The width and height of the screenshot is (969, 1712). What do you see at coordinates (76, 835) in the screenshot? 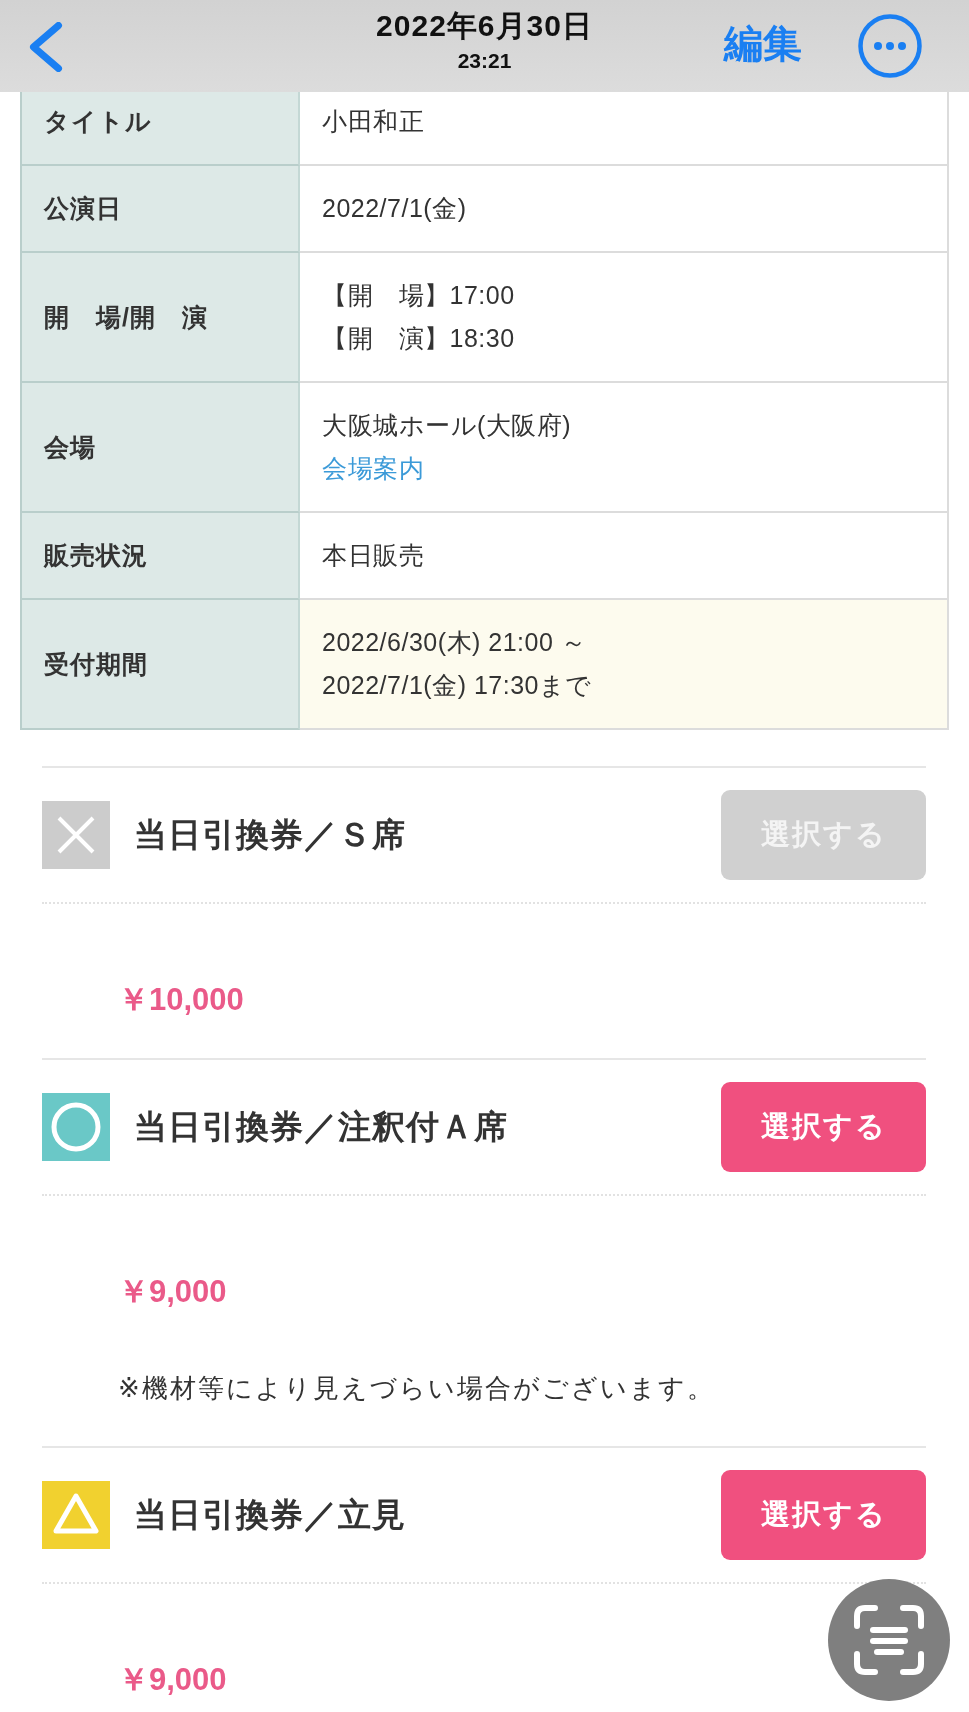
I see `cross-icon` at bounding box center [76, 835].